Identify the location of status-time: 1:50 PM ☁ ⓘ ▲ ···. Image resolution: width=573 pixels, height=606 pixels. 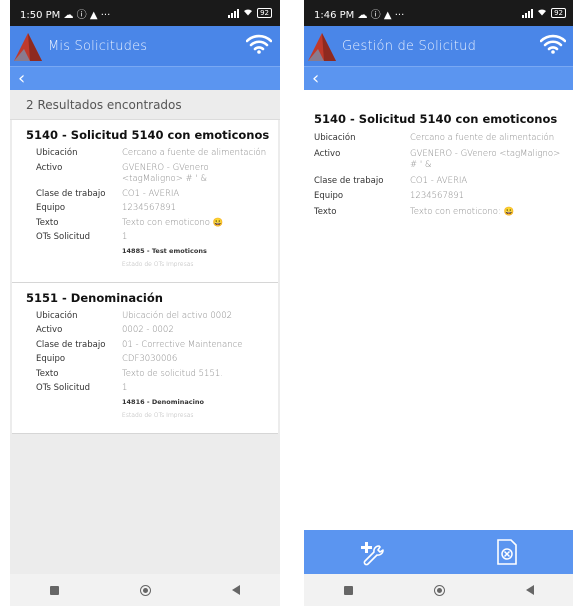
(65, 15).